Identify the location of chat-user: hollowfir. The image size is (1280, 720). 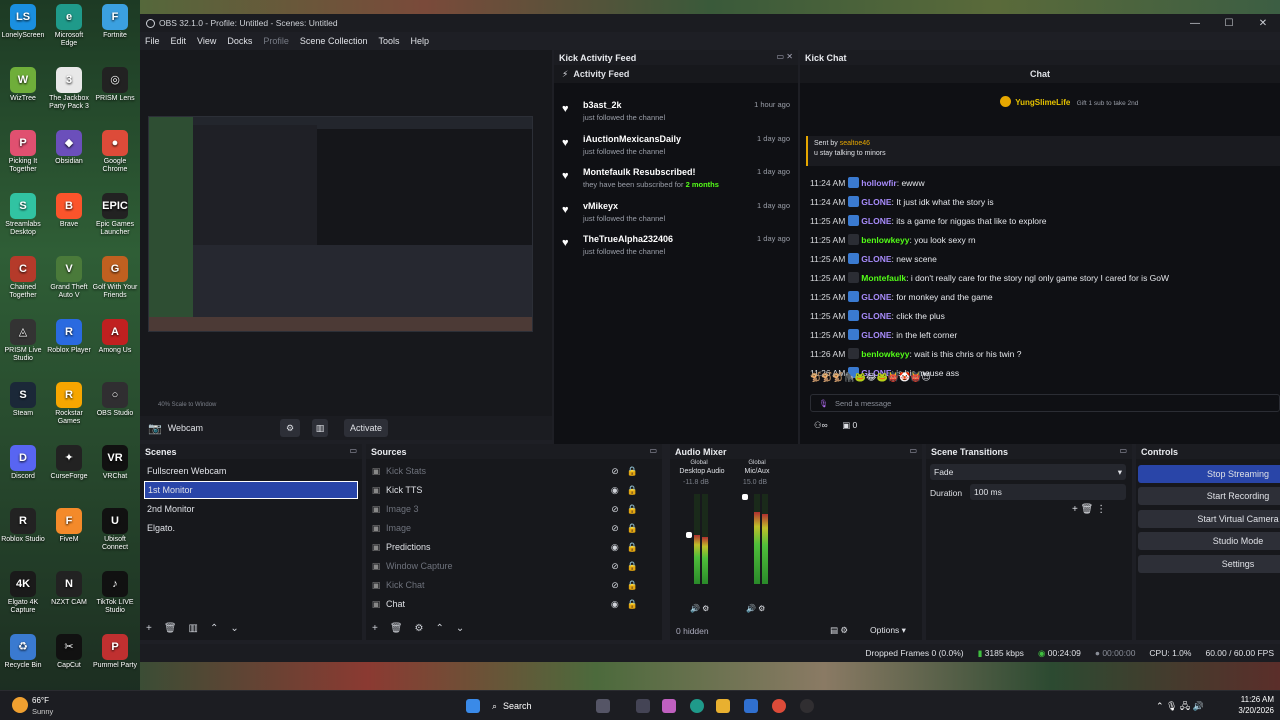
(878, 183).